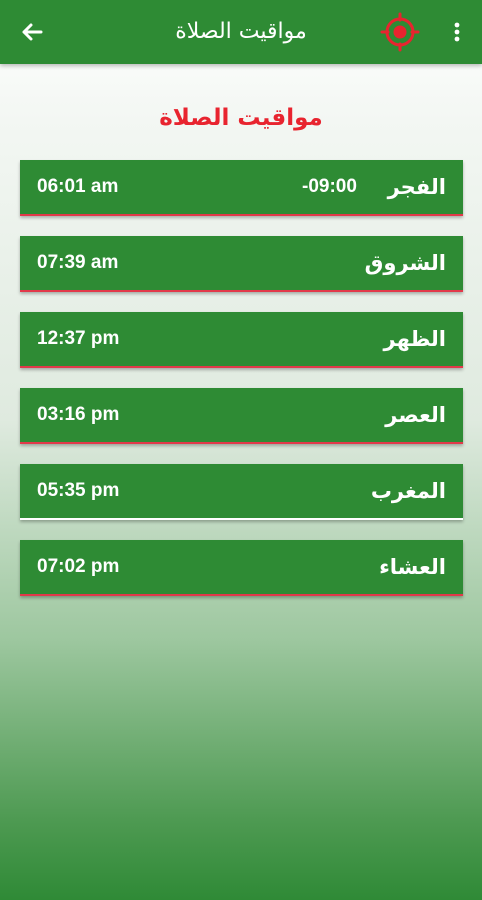 This screenshot has width=482, height=900. I want to click on prayer-time: 07:02 pm, so click(78, 566).